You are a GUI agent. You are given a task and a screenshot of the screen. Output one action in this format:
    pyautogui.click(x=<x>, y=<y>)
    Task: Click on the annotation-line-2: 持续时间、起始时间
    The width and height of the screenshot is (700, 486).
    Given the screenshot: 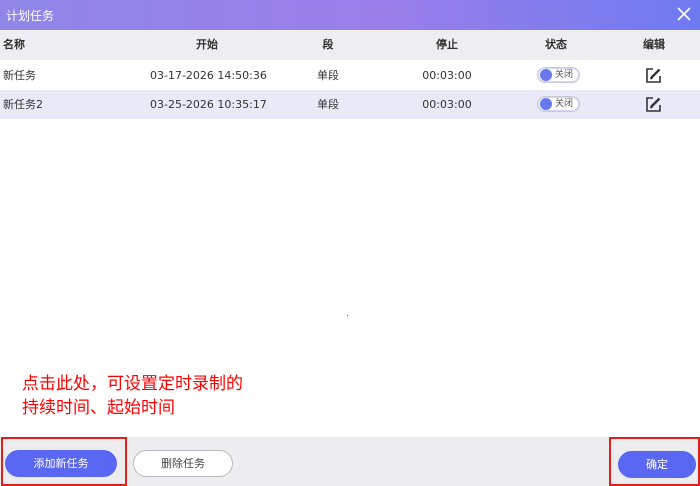 What is the action you would take?
    pyautogui.click(x=98, y=408)
    